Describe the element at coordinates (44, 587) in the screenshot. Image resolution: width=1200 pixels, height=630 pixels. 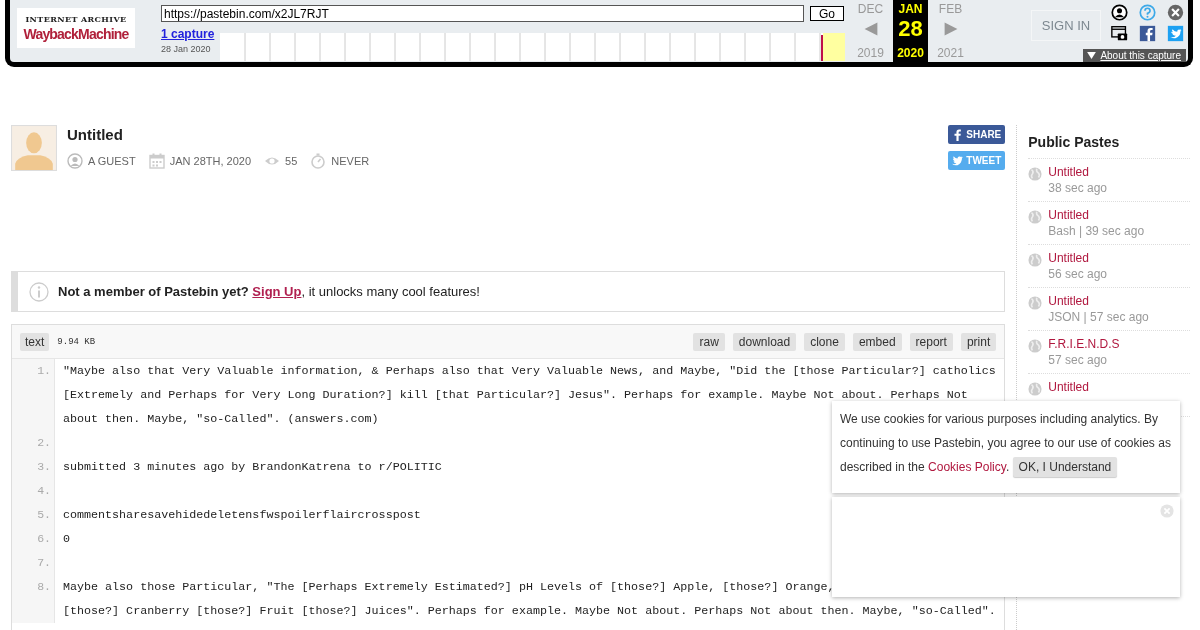
I see `line-number: 8.` at that location.